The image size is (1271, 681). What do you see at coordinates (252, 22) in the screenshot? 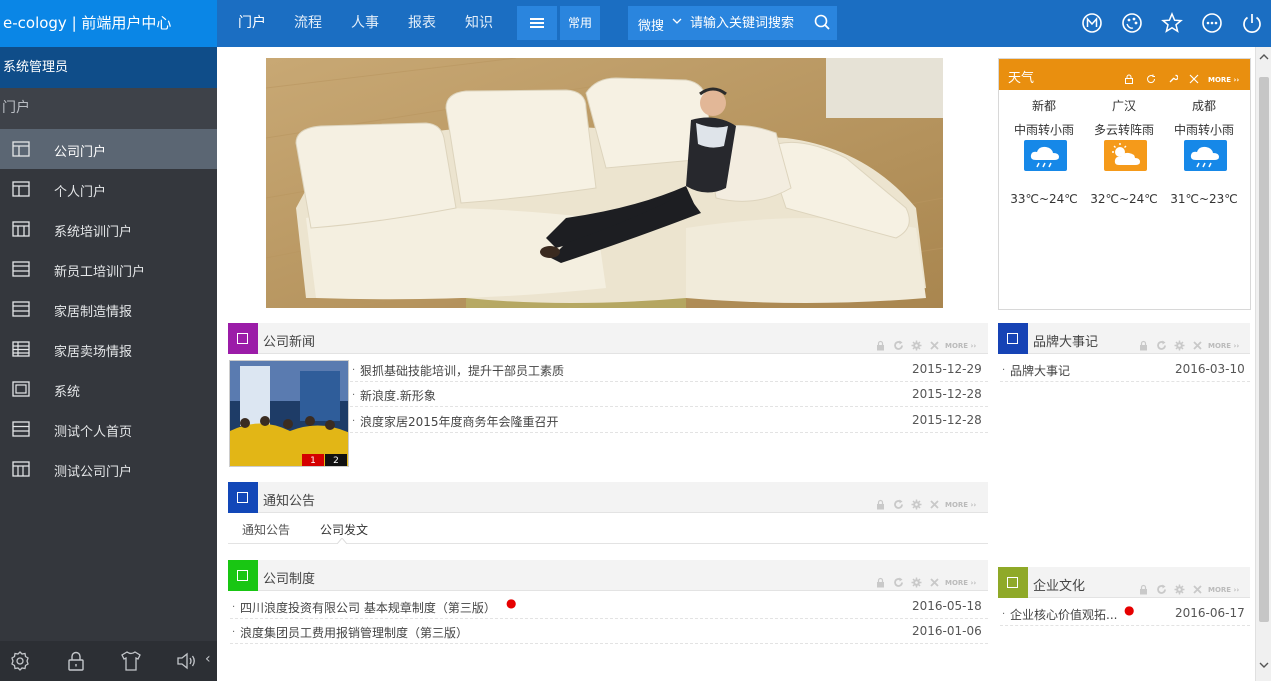
I see `nav-portal: 门户` at bounding box center [252, 22].